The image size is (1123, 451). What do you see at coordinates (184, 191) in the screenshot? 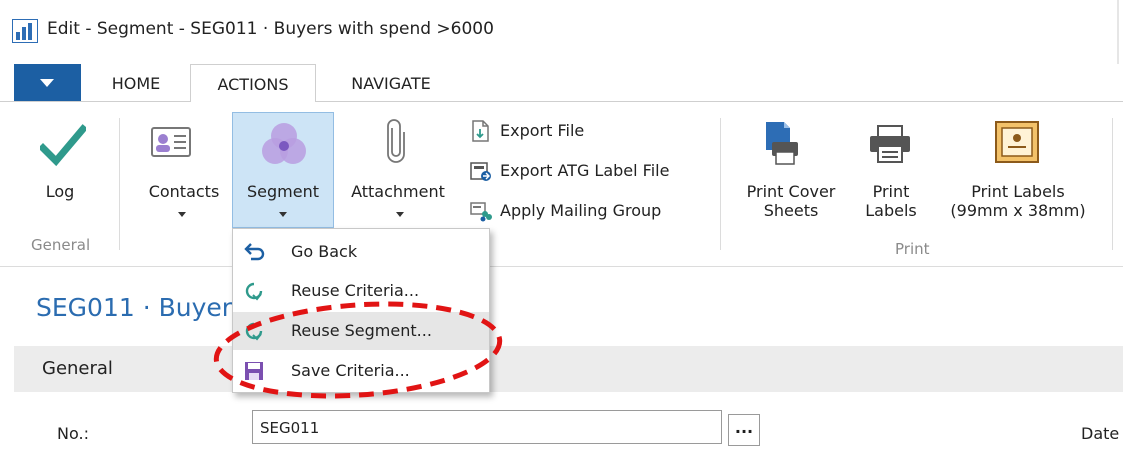
I see `contacts-button: Contacts` at bounding box center [184, 191].